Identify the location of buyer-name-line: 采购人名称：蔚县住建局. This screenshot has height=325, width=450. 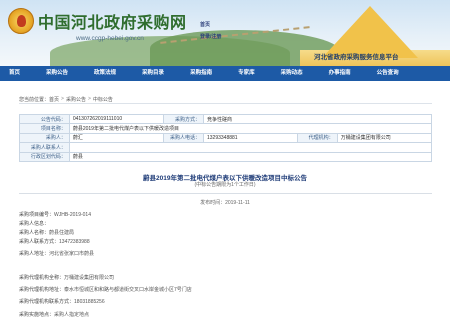
(46, 232).